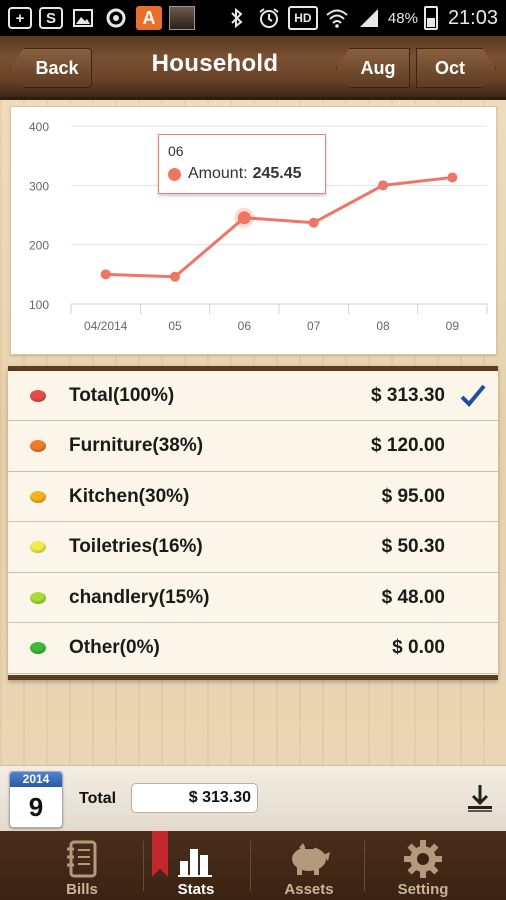 The image size is (506, 900). I want to click on tab-stats: Stats, so click(196, 865).